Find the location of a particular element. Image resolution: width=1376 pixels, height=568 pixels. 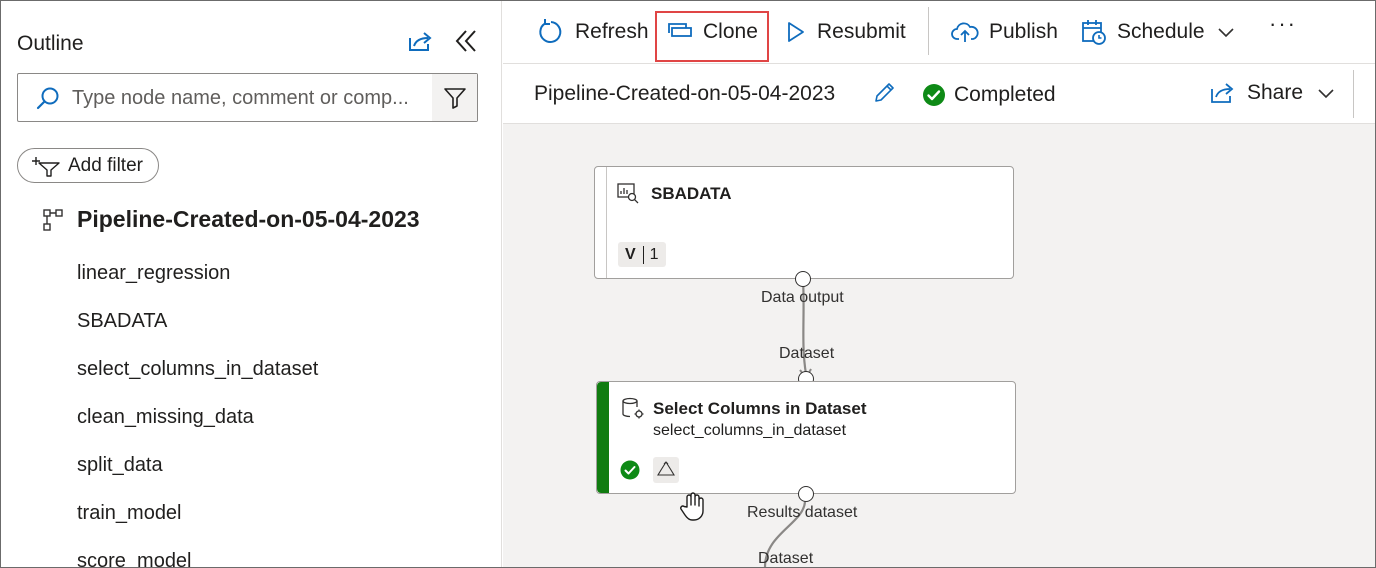

filter-icon is located at coordinates (454, 98).